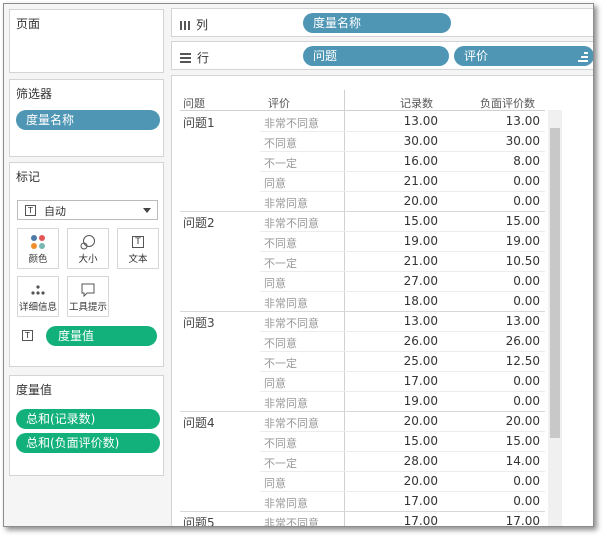 Image resolution: width=607 pixels, height=538 pixels. I want to click on cell-negative-count: 14.00, so click(505, 461).